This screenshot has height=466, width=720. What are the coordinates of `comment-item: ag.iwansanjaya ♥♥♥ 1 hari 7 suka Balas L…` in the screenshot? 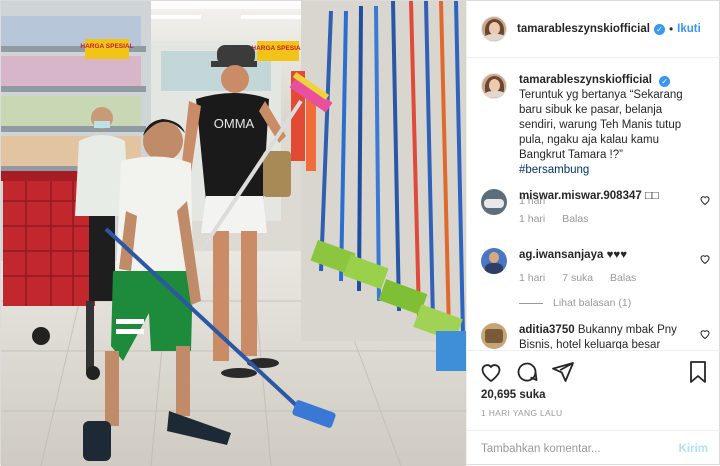 It's located at (596, 279).